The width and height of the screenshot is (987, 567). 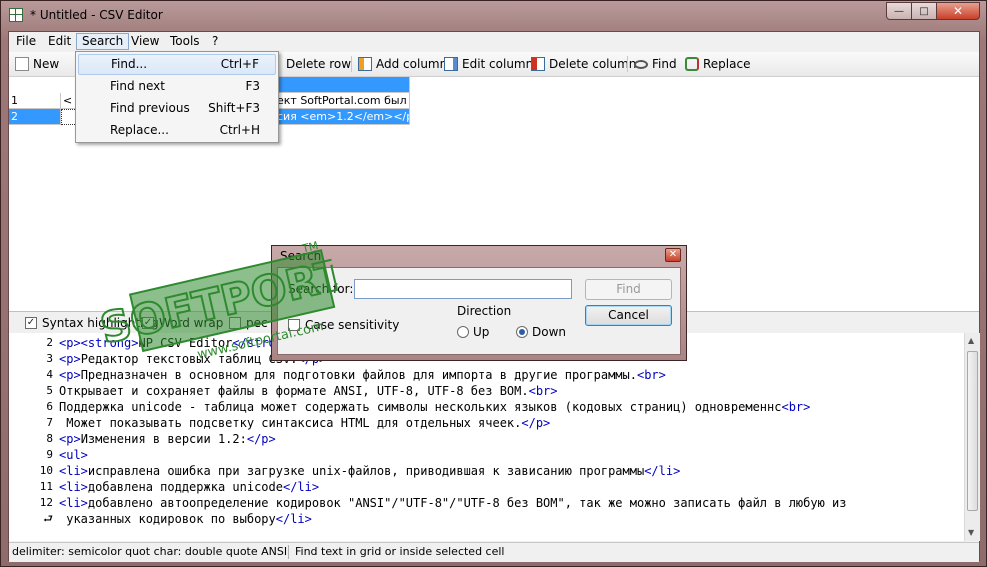 What do you see at coordinates (692, 64) in the screenshot?
I see `replace-icon` at bounding box center [692, 64].